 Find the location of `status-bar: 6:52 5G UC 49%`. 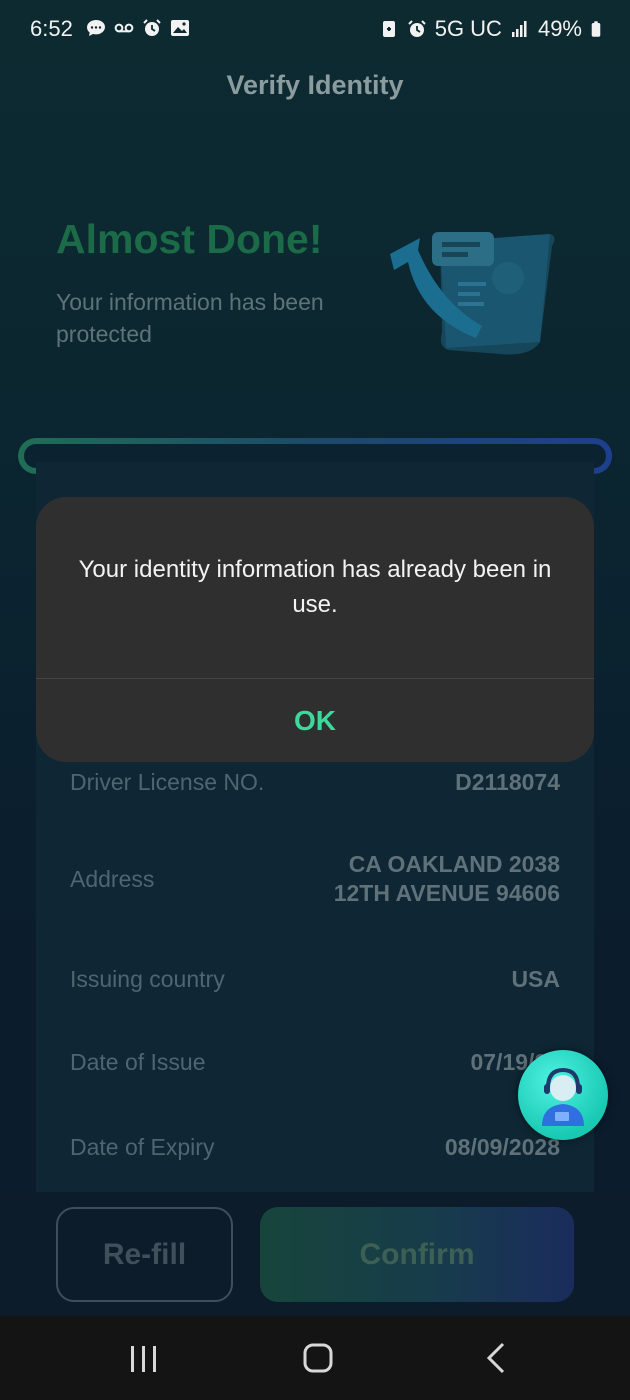

status-bar: 6:52 5G UC 49% is located at coordinates (315, 31).